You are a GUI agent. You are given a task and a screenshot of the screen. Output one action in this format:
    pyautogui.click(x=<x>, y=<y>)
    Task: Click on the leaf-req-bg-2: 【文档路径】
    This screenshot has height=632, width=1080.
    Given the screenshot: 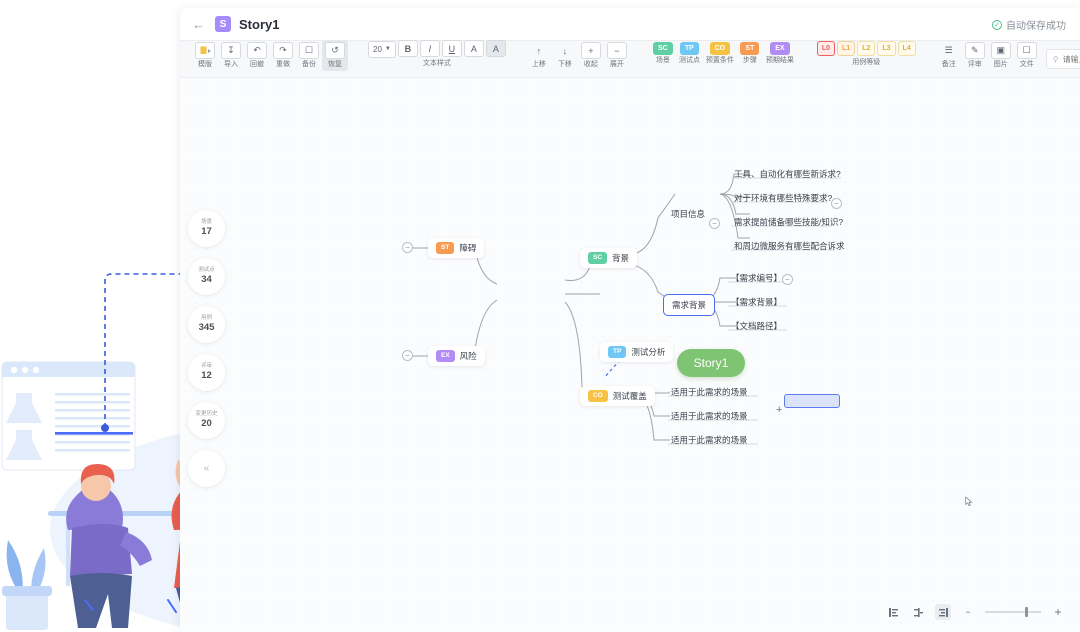 What is the action you would take?
    pyautogui.click(x=756, y=326)
    